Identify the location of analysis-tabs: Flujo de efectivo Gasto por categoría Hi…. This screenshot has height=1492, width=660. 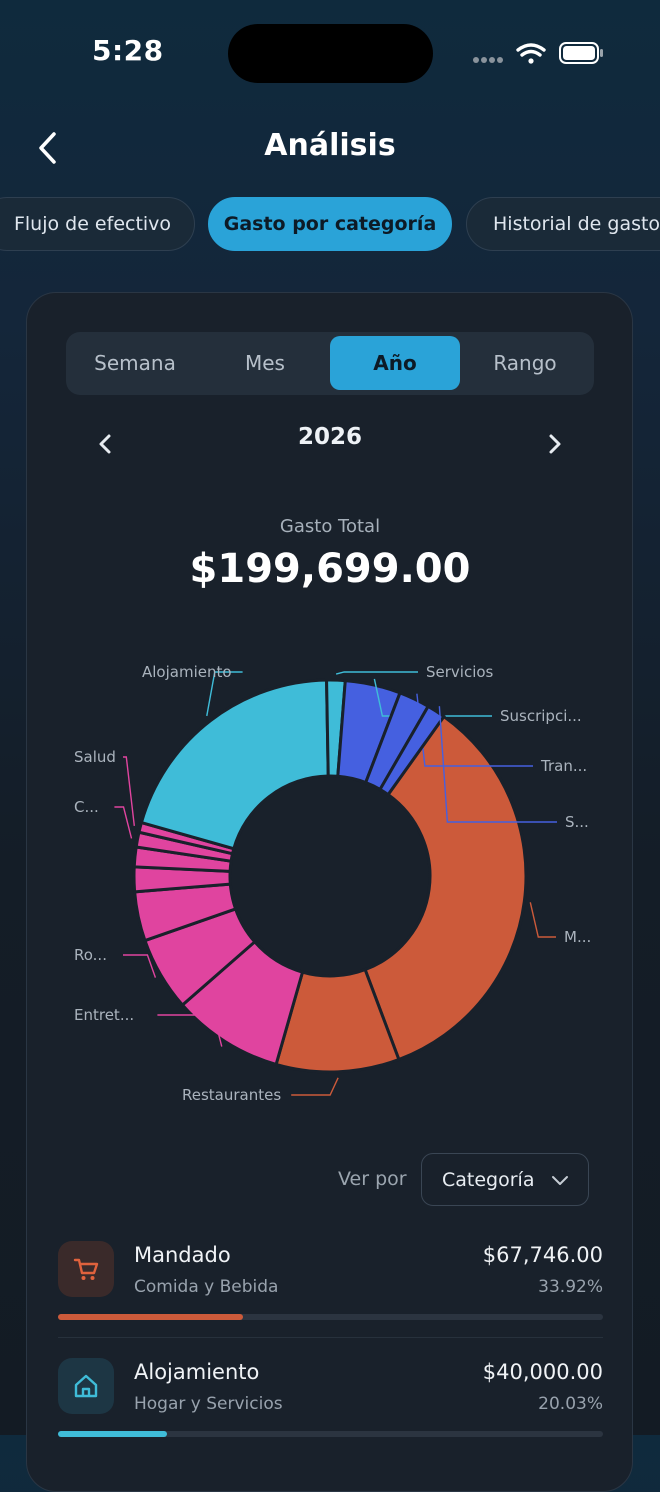
(330, 225).